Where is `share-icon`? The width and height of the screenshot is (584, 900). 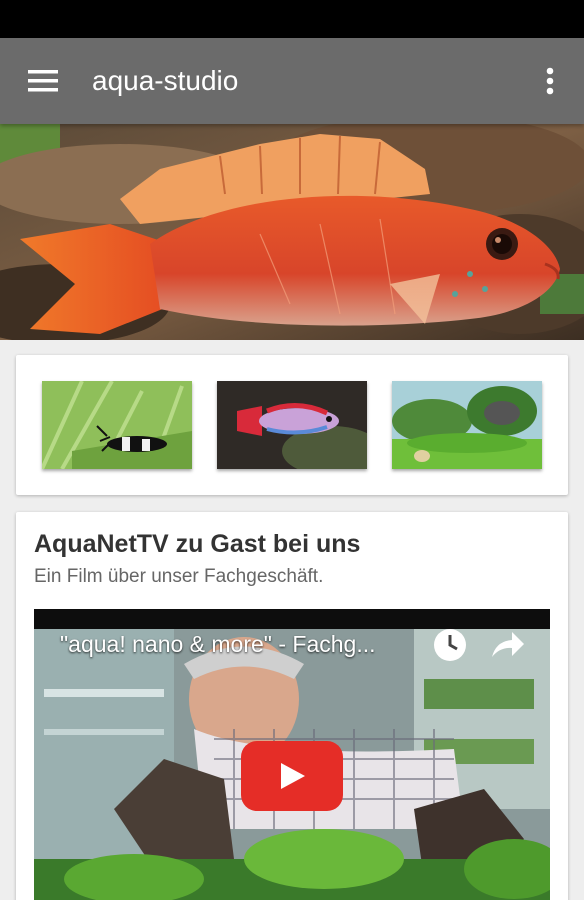
share-icon is located at coordinates (508, 647).